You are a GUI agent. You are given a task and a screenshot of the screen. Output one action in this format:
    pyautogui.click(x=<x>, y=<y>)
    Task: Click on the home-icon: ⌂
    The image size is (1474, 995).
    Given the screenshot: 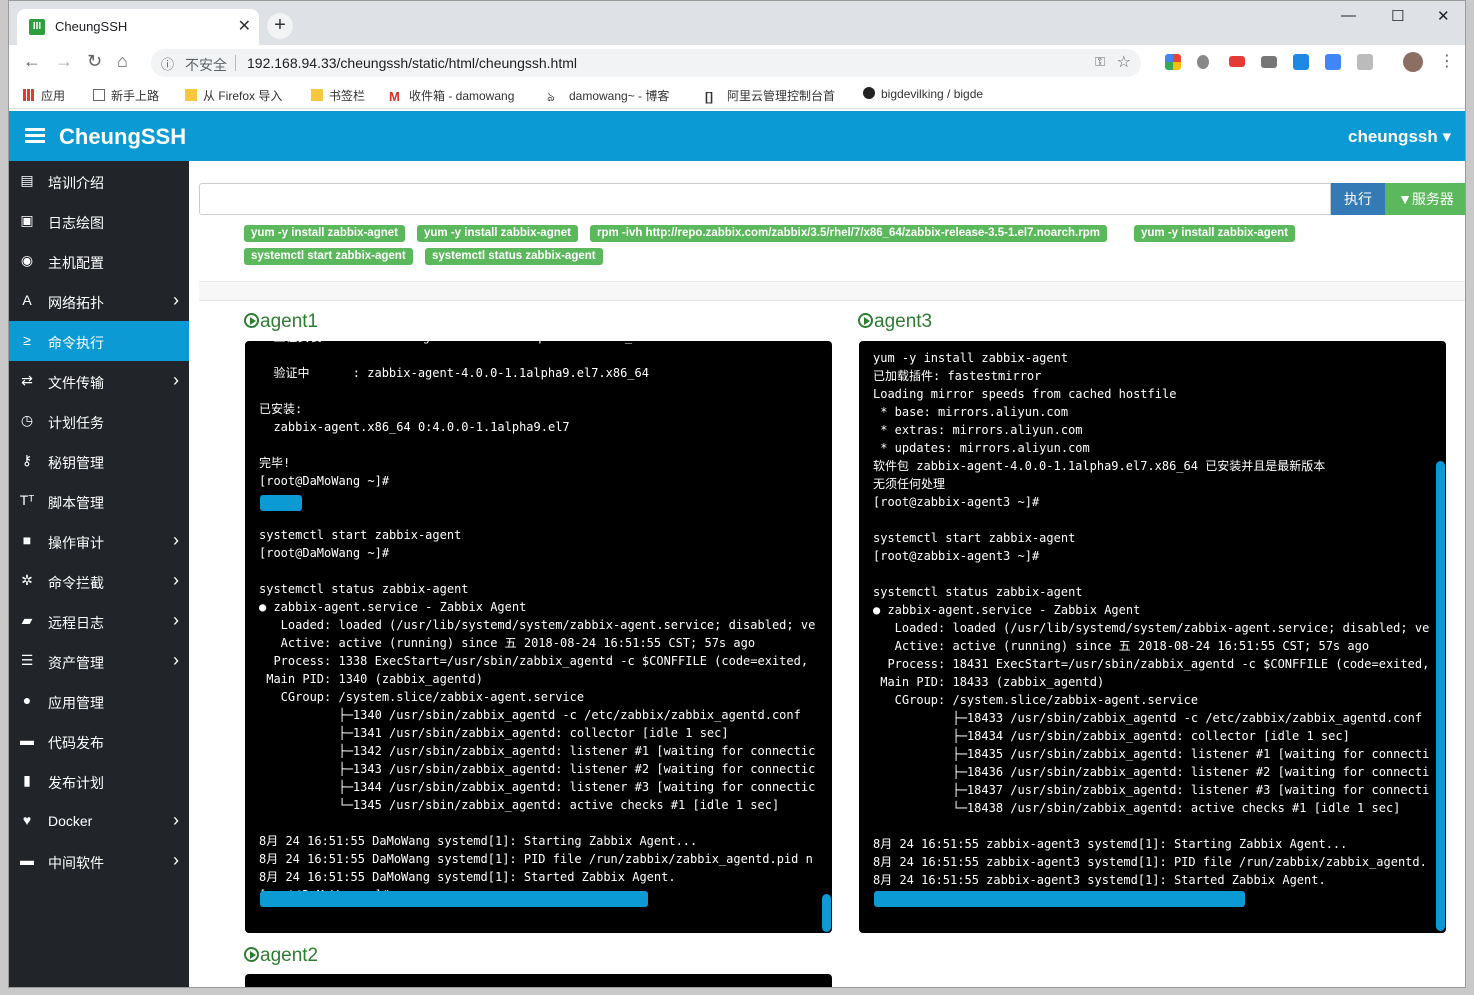 What is the action you would take?
    pyautogui.click(x=122, y=61)
    